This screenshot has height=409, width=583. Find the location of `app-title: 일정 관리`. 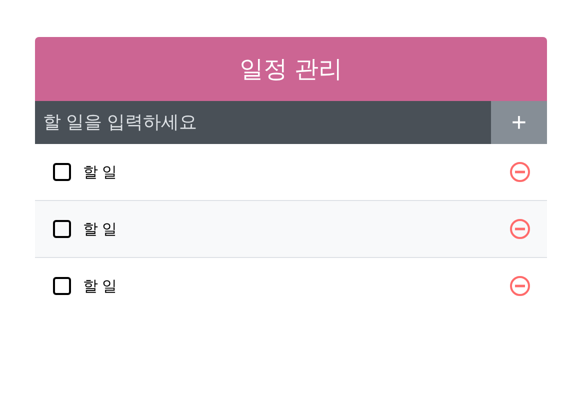

app-title: 일정 관리 is located at coordinates (291, 69).